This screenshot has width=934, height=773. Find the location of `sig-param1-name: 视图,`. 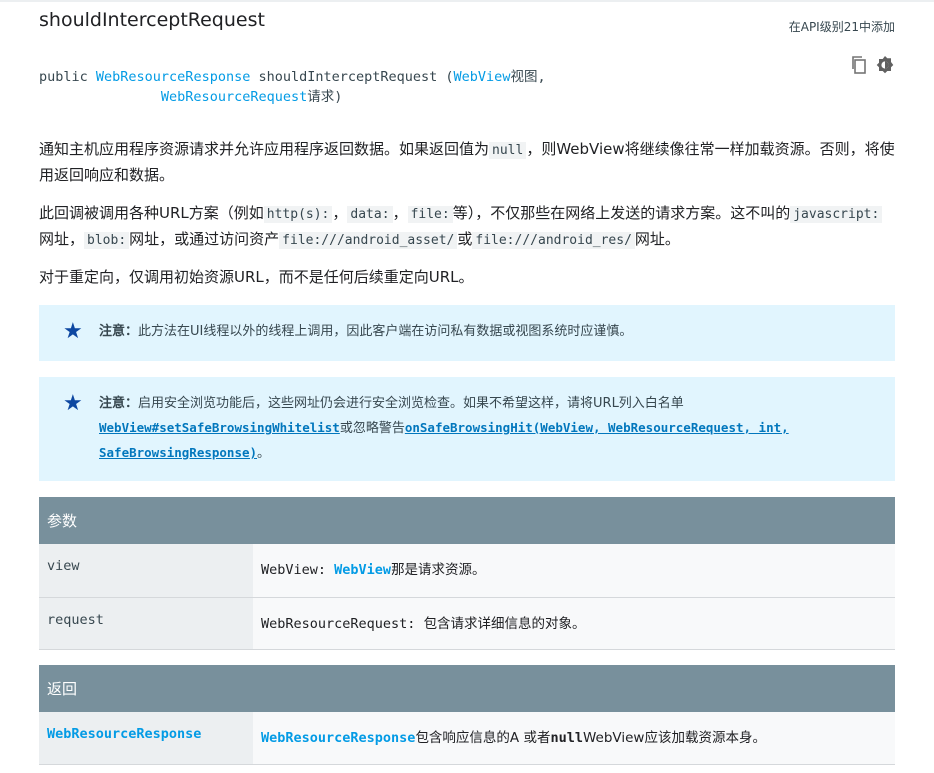

sig-param1-name: 视图, is located at coordinates (528, 77).